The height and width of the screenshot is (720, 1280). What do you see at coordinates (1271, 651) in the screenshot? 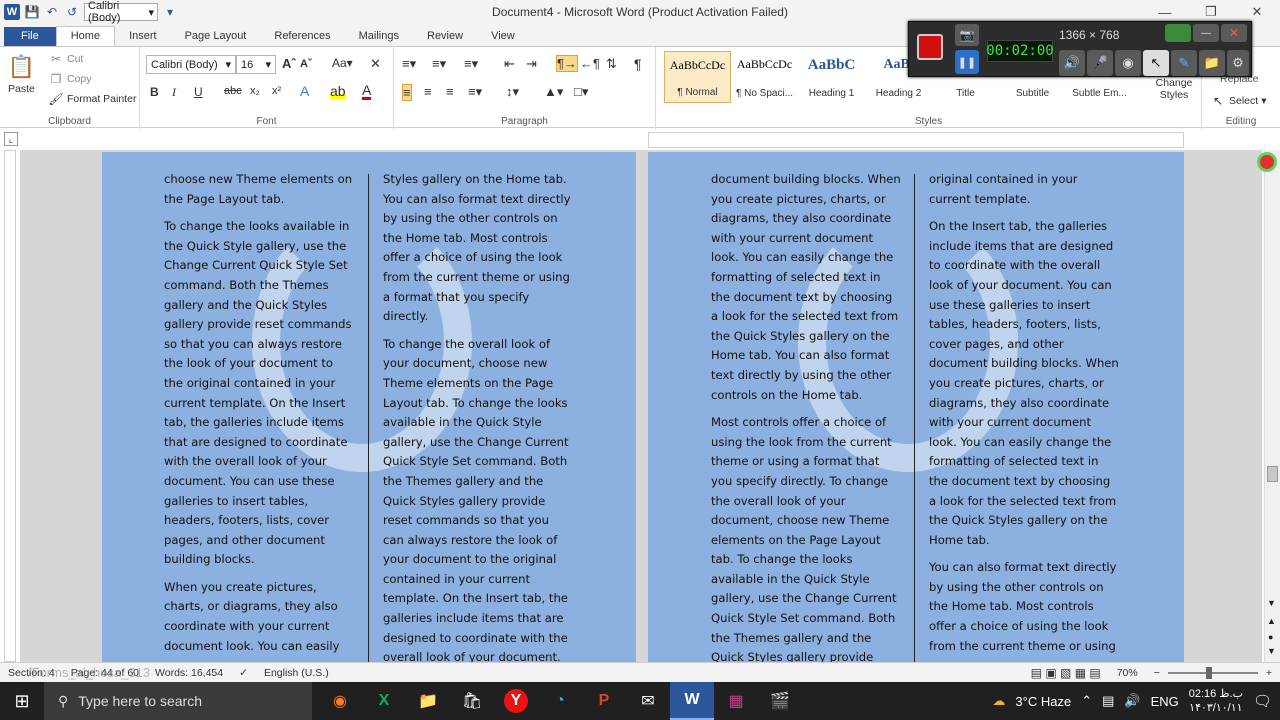
I see `next-page-icon: ▼` at bounding box center [1271, 651].